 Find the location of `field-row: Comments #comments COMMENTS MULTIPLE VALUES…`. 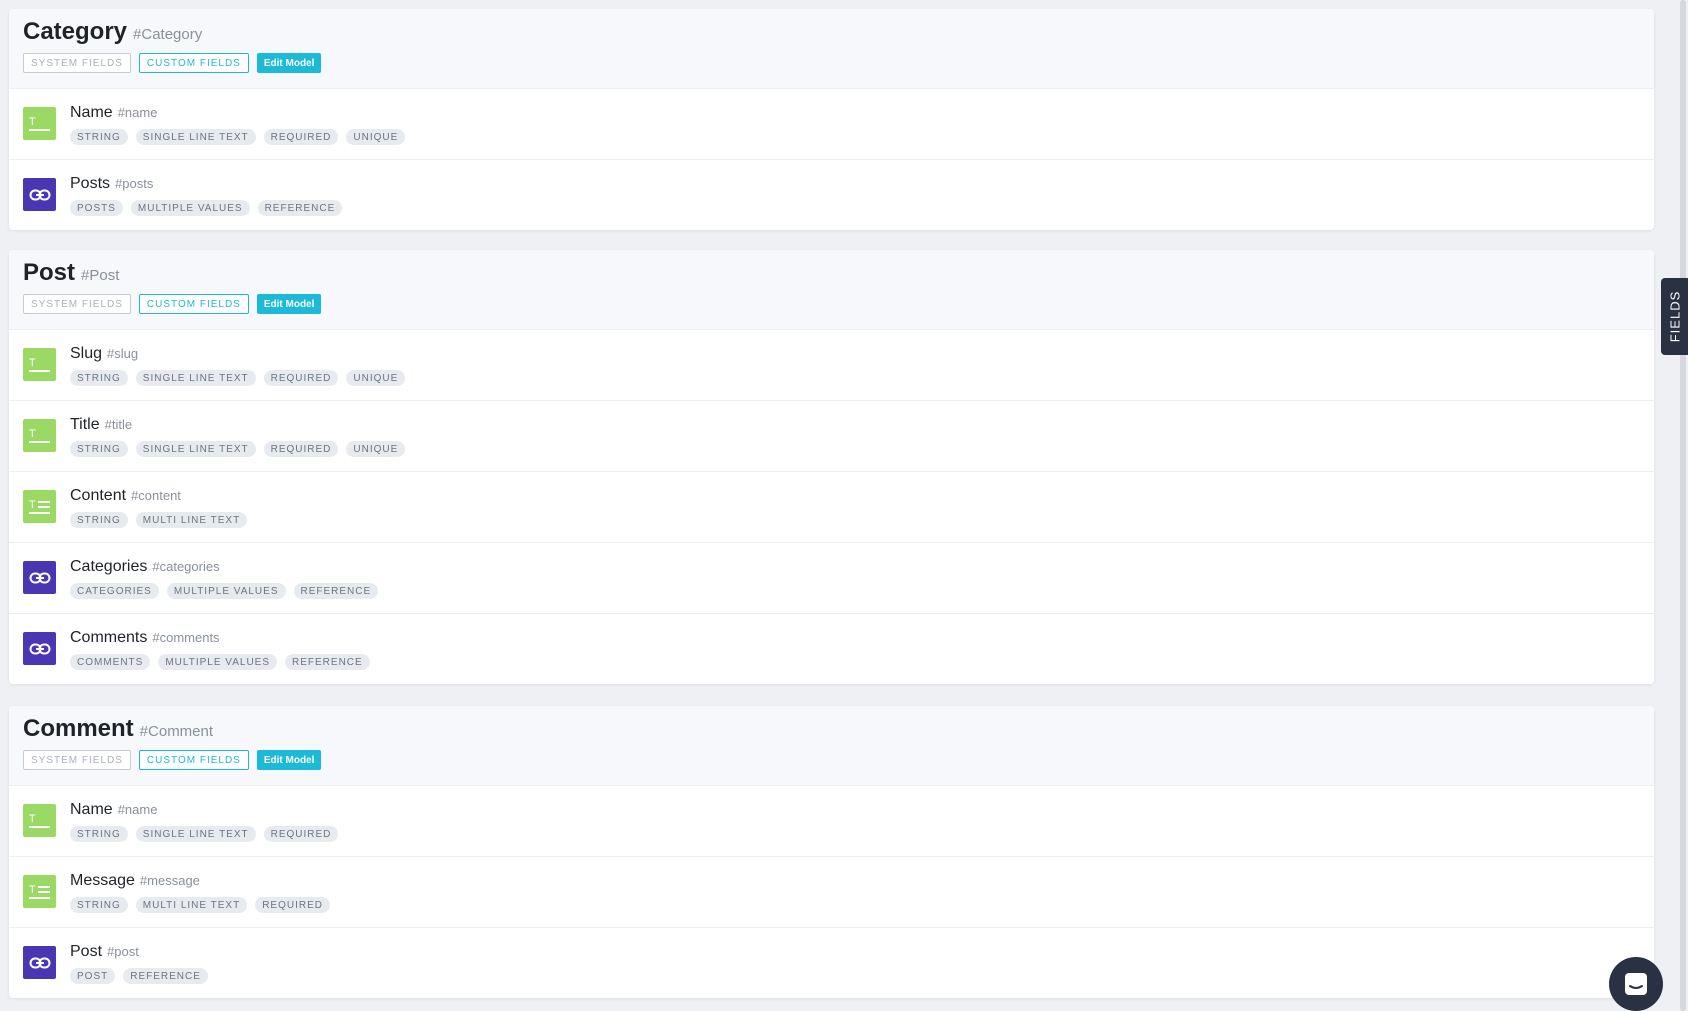

field-row: Comments #comments COMMENTS MULTIPLE VALUES… is located at coordinates (831, 648).